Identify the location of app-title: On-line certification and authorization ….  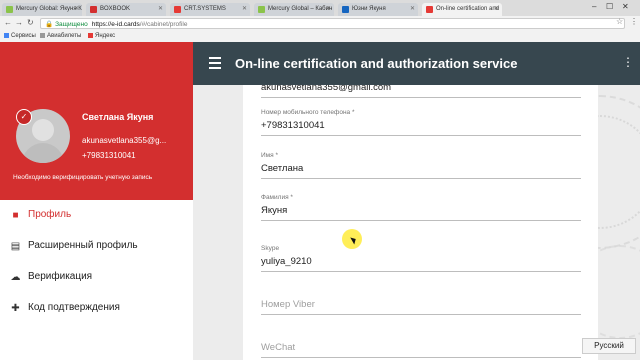
(376, 63).